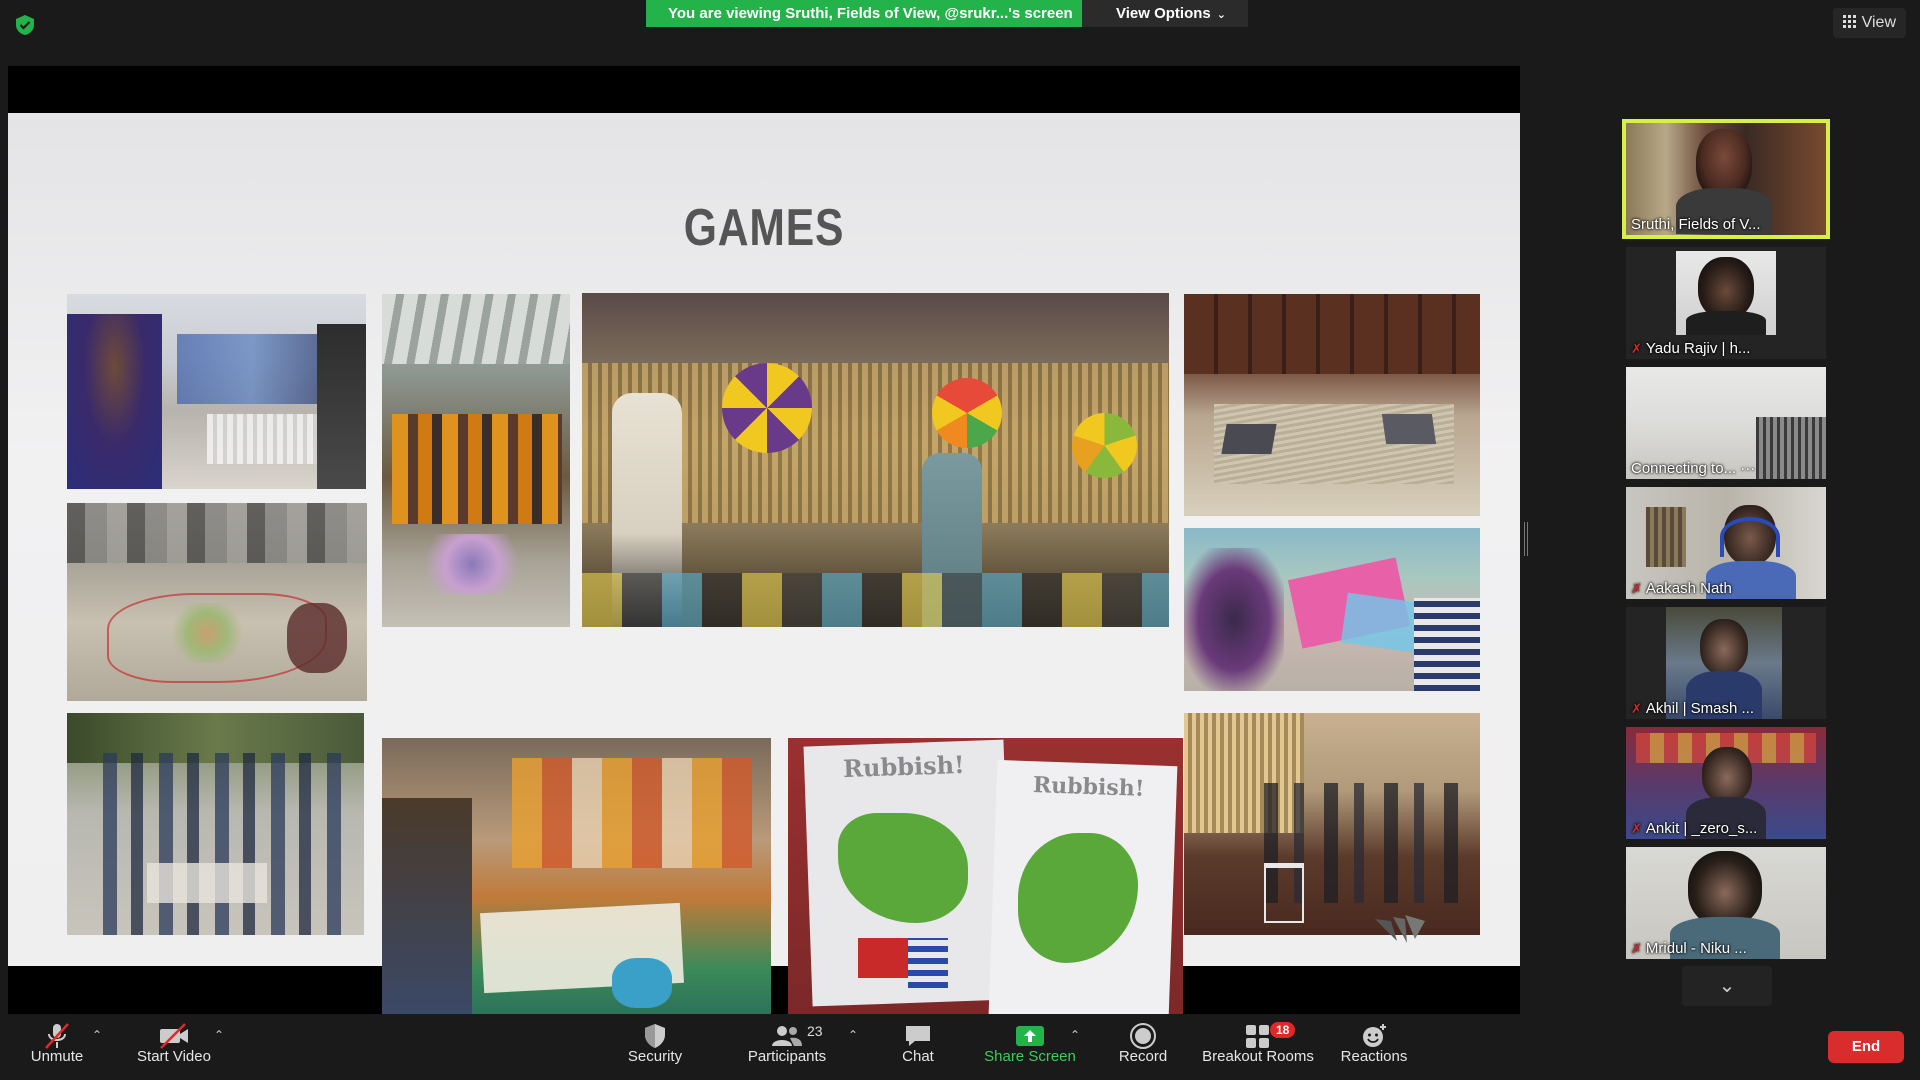  I want to click on view-options-button: View Options ⌄, so click(1165, 13).